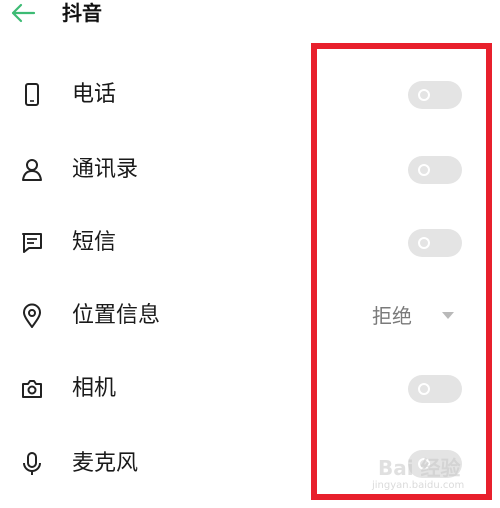 The width and height of the screenshot is (500, 508). What do you see at coordinates (448, 315) in the screenshot?
I see `caret-down-icon` at bounding box center [448, 315].